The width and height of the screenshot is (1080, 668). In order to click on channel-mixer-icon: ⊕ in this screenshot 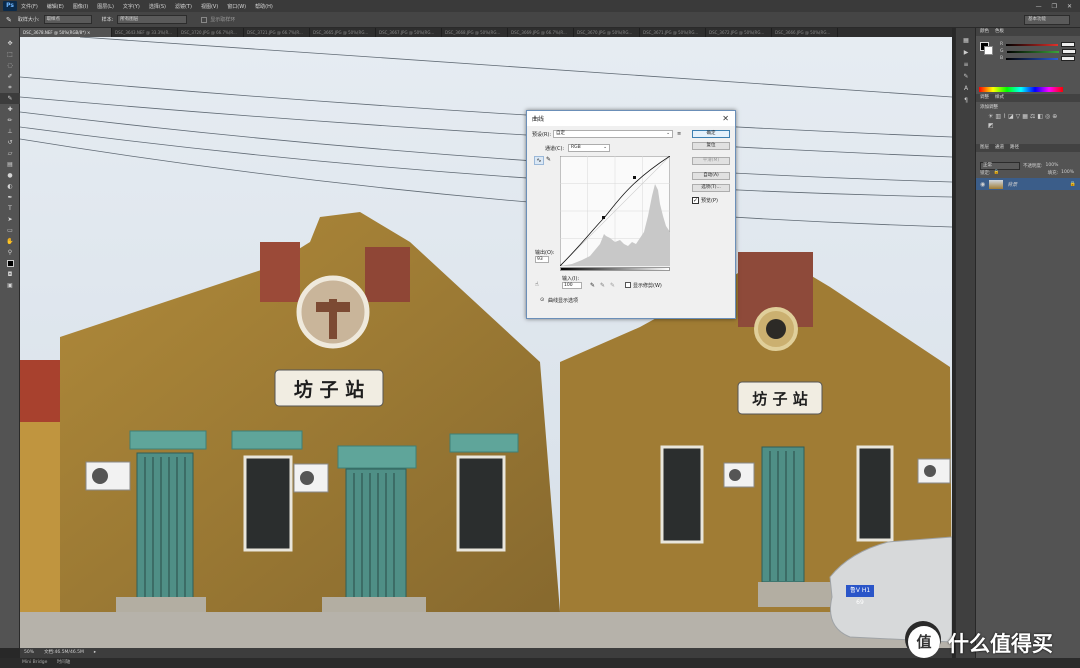, I will do `click(1054, 116)`.